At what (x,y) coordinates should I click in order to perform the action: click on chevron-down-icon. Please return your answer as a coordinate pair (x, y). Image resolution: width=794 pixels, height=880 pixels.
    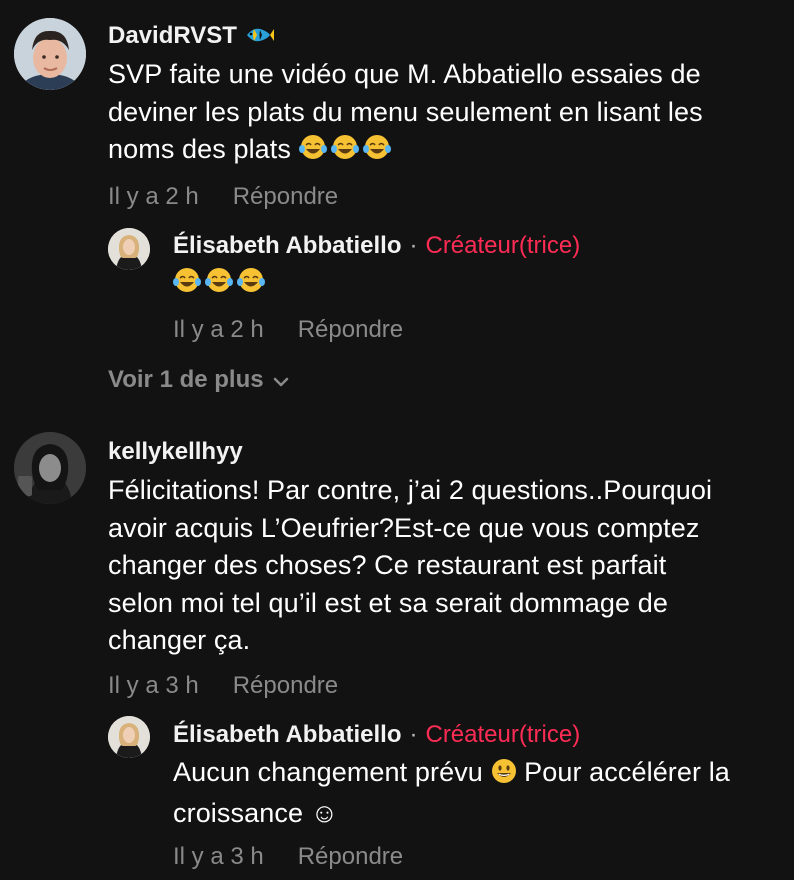
    Looking at the image, I should click on (281, 383).